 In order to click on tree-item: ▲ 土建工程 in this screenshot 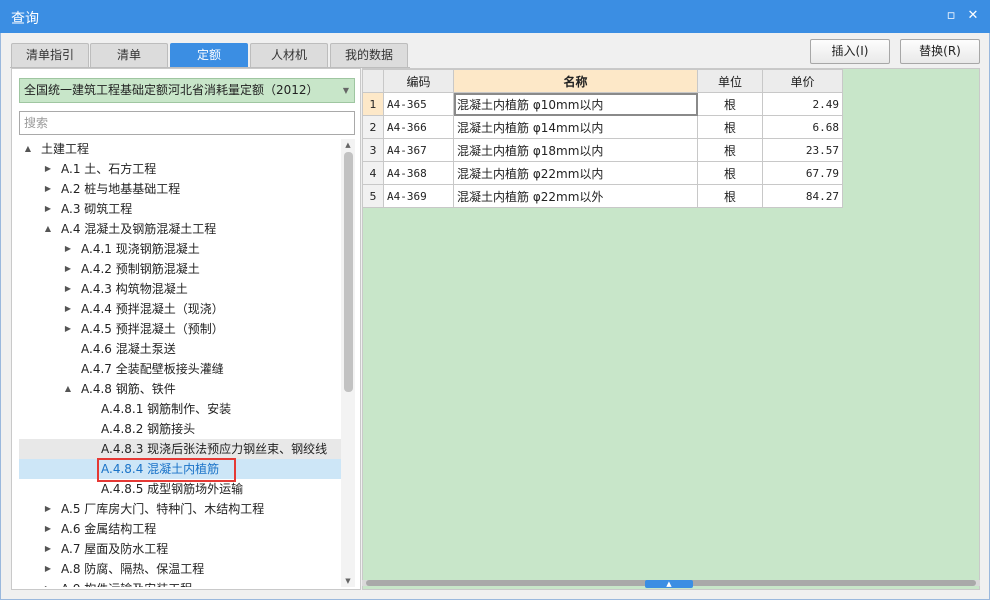, I will do `click(180, 149)`.